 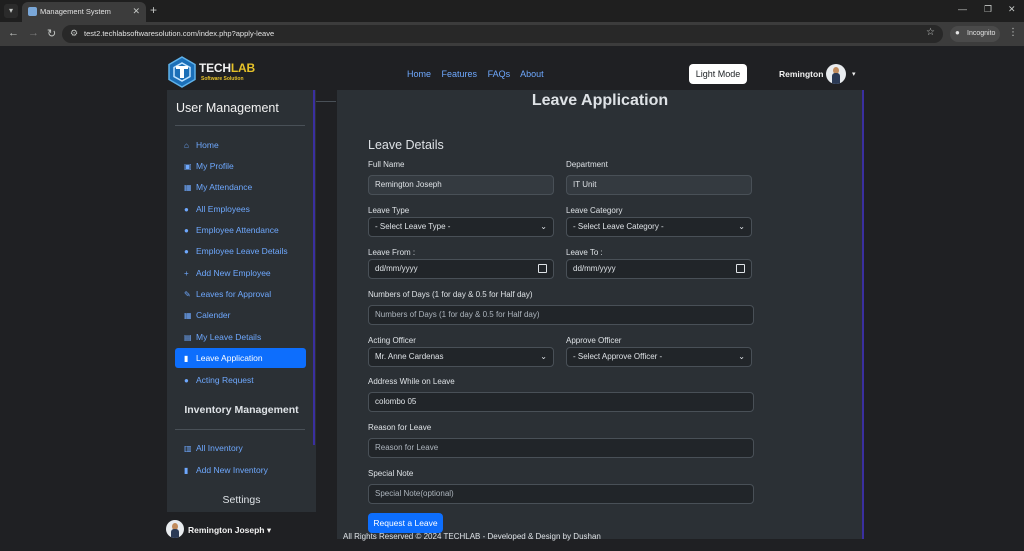 I want to click on leave-type-label: Leave Type, so click(x=389, y=210).